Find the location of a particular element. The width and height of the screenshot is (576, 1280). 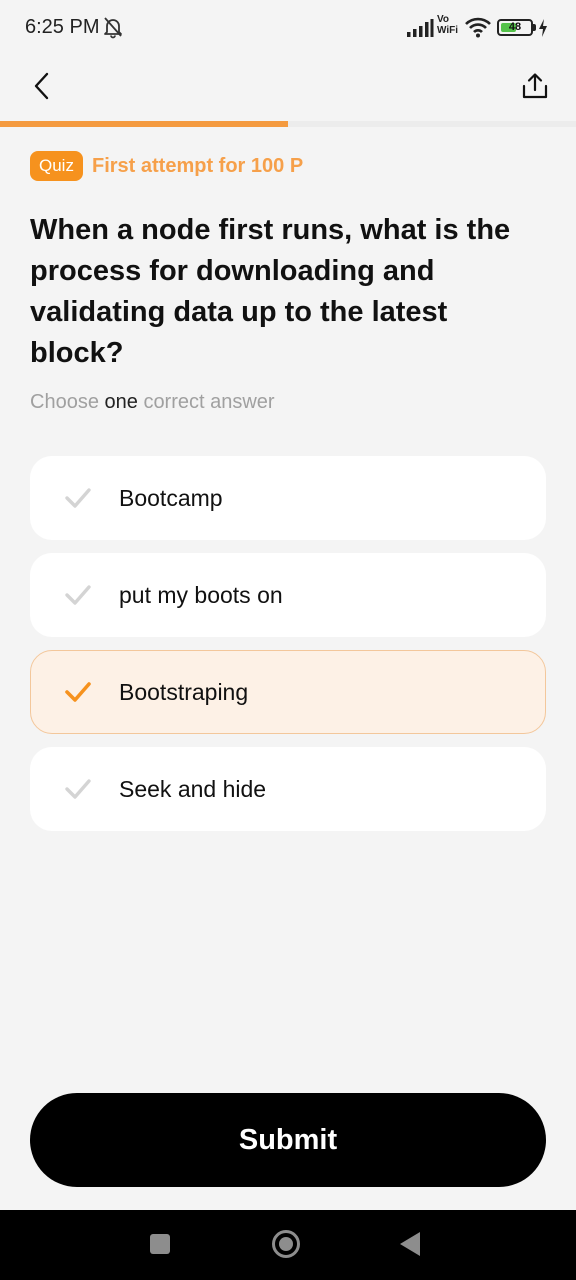

answer-instruction: Choose one correct answer is located at coordinates (152, 402).